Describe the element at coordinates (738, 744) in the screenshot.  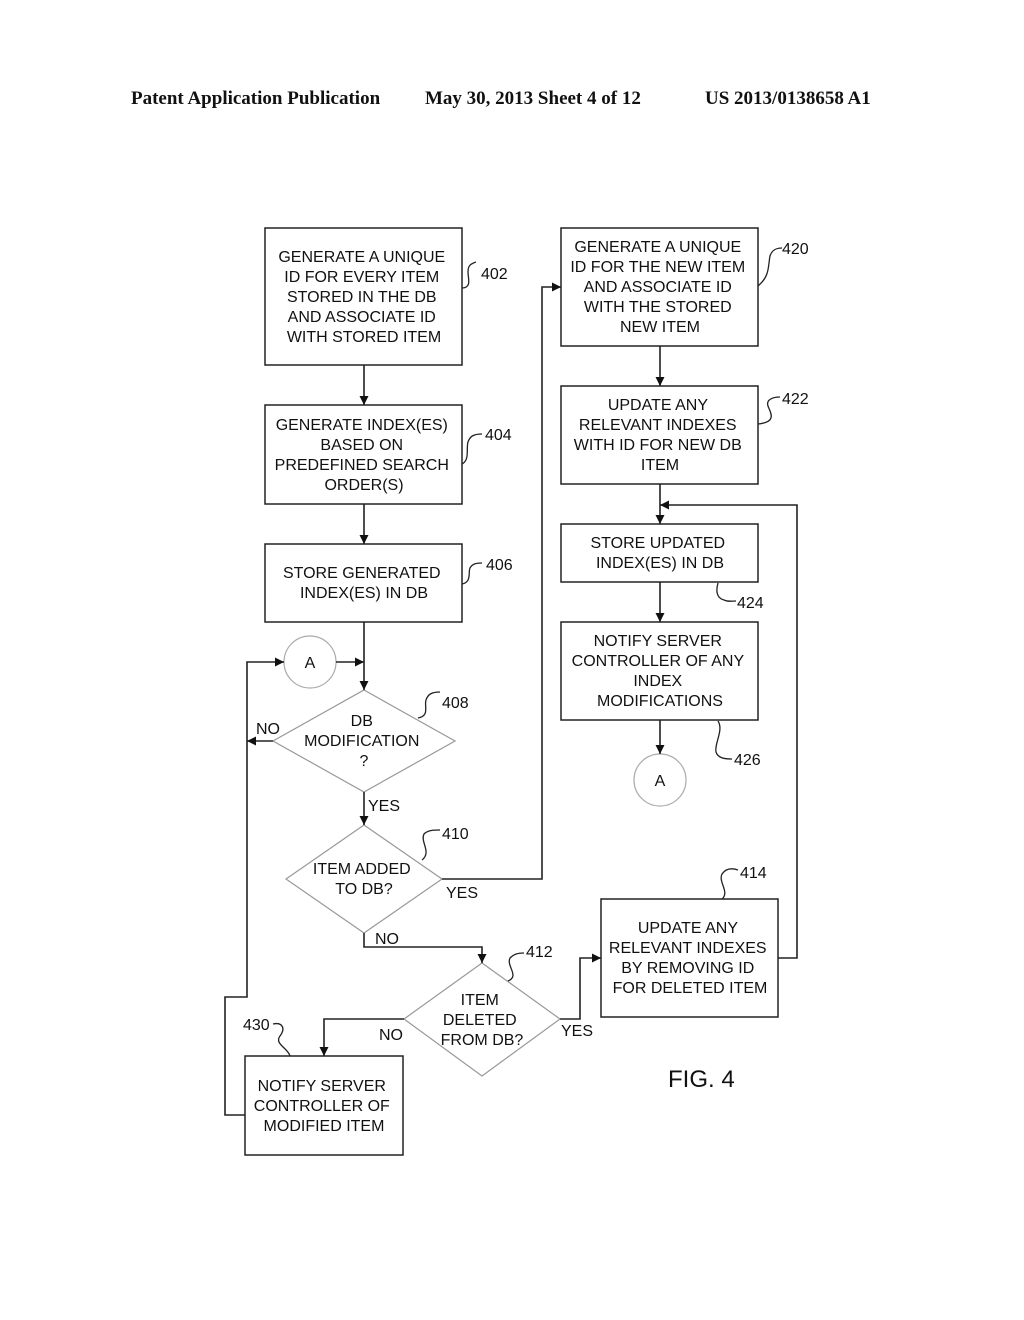
I see `ref-426: 426` at that location.